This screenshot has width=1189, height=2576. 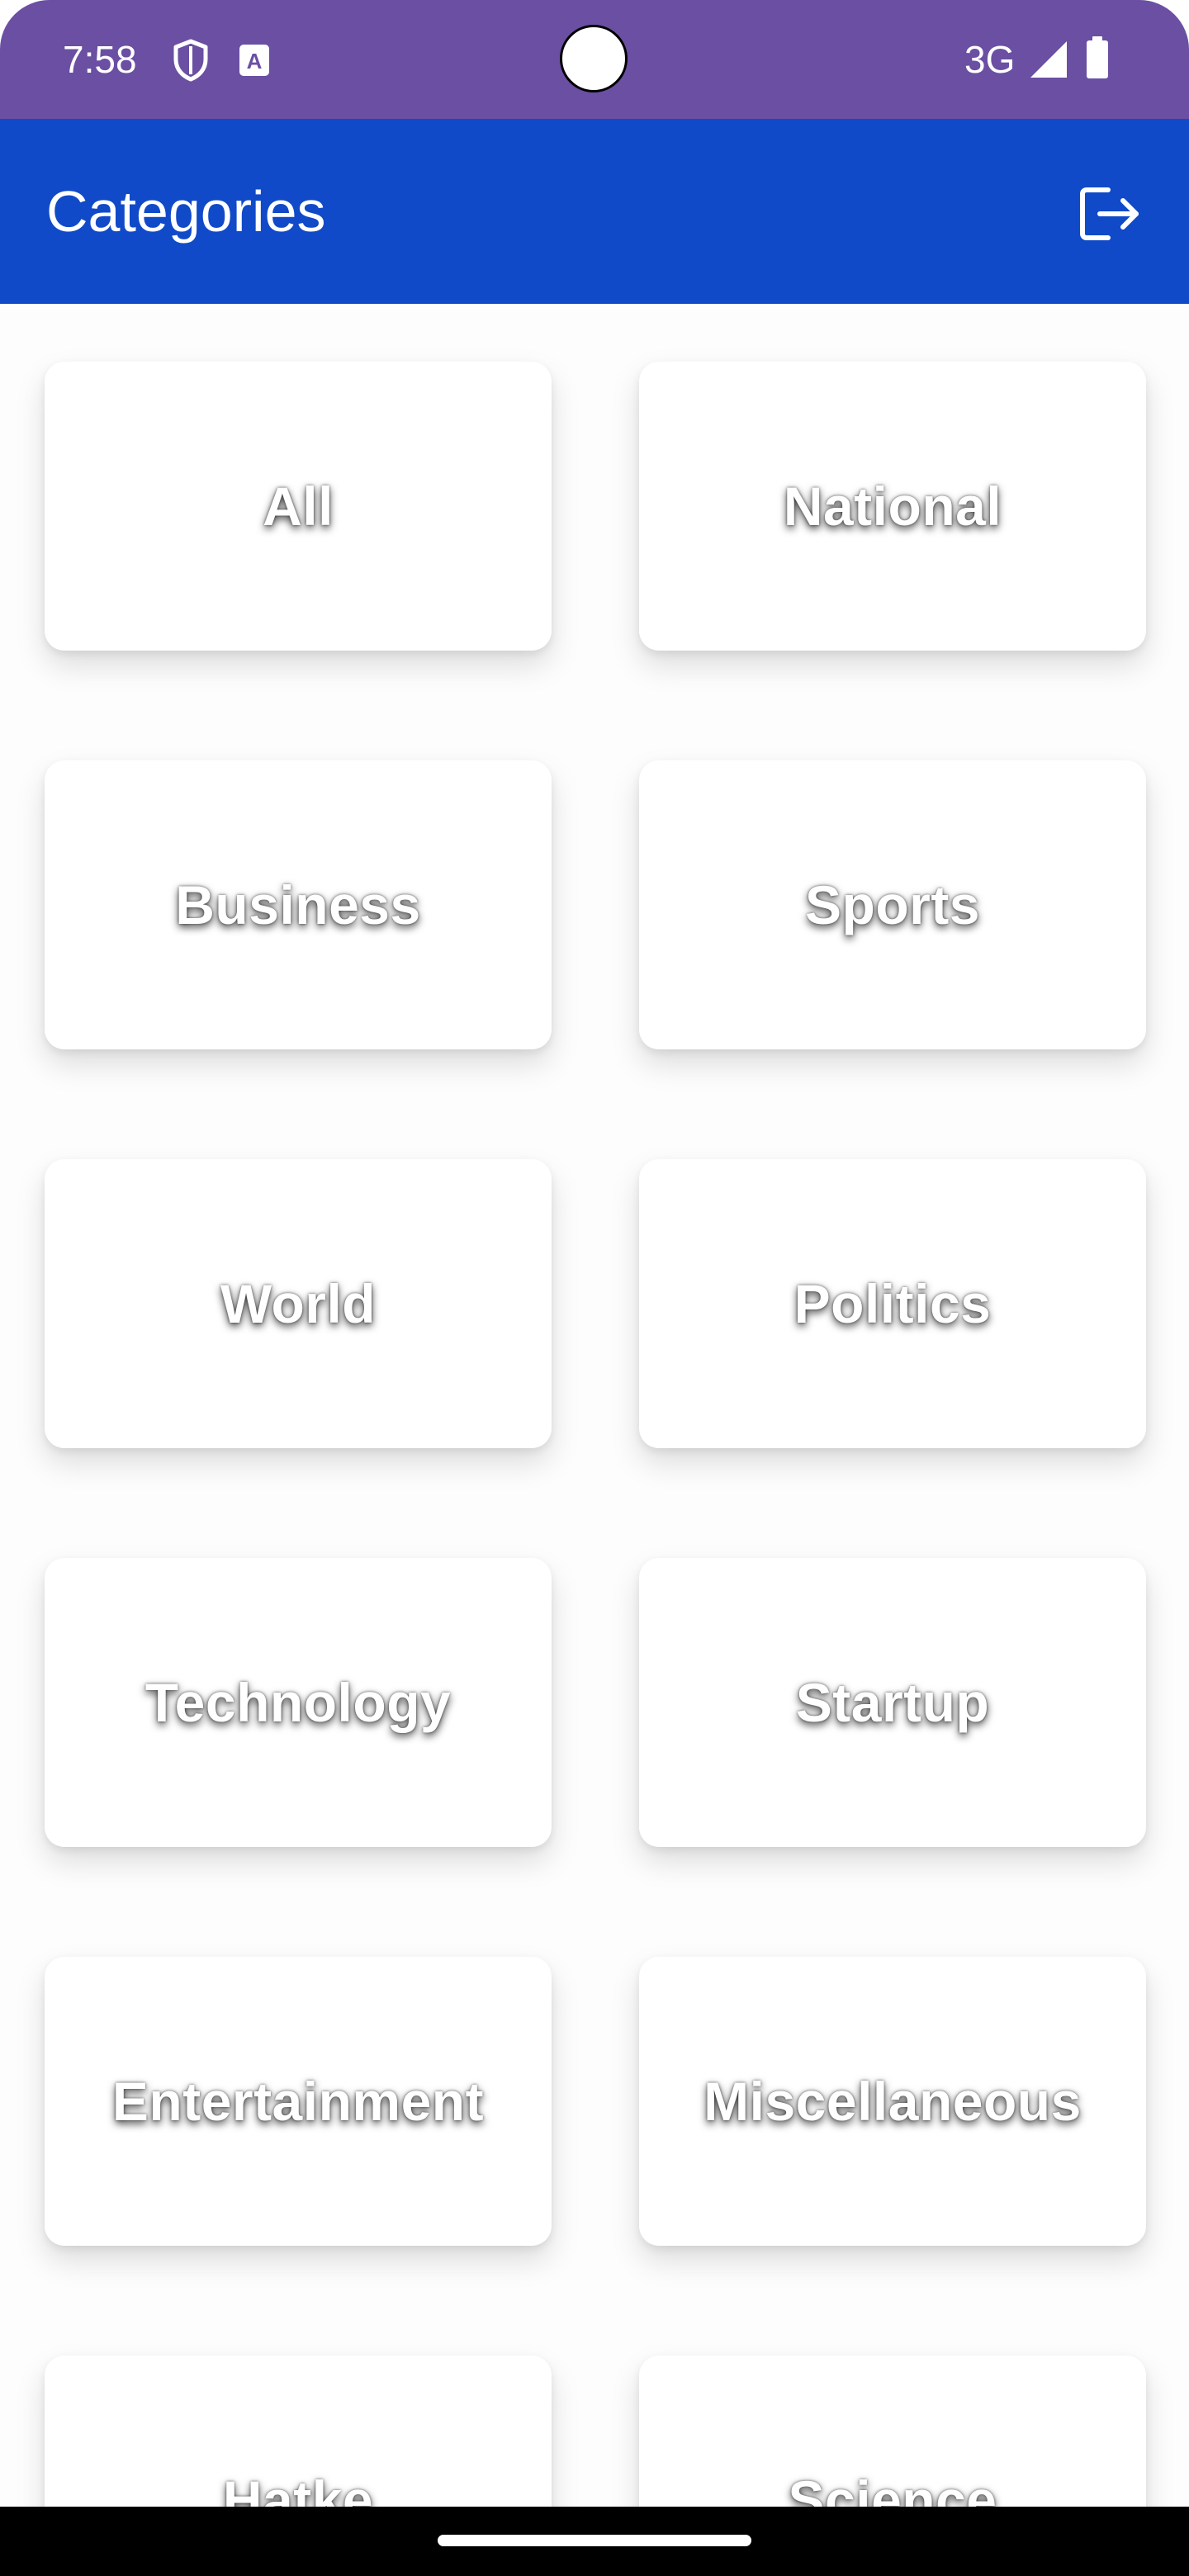 I want to click on camera-cutout, so click(x=594, y=58).